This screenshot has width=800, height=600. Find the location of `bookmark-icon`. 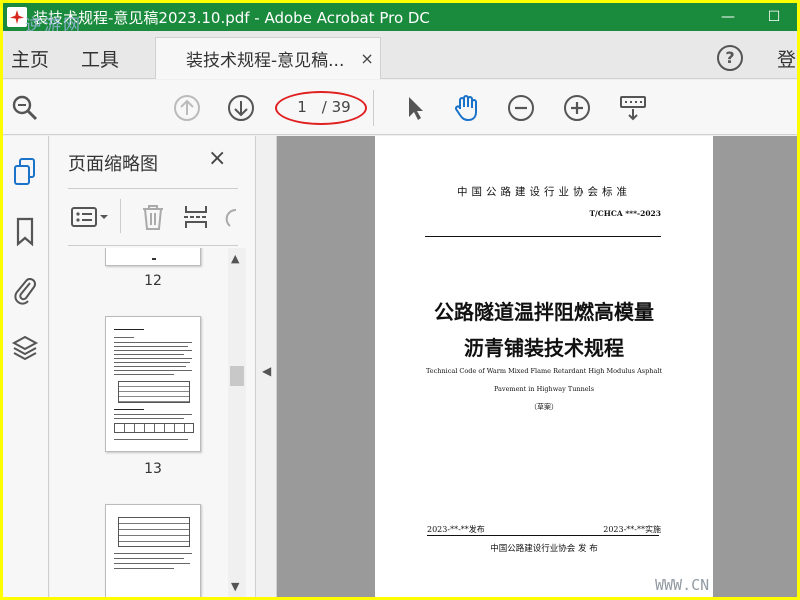

bookmark-icon is located at coordinates (25, 232).